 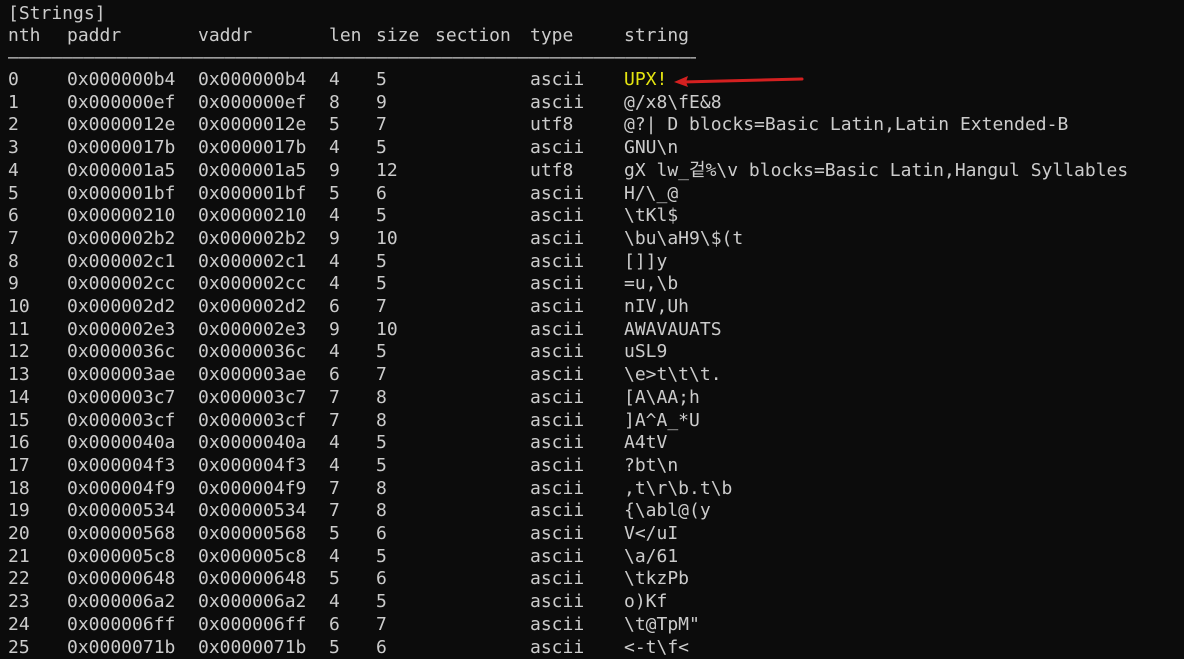 What do you see at coordinates (121, 443) in the screenshot?
I see `cell-paddr: 0x0000040a` at bounding box center [121, 443].